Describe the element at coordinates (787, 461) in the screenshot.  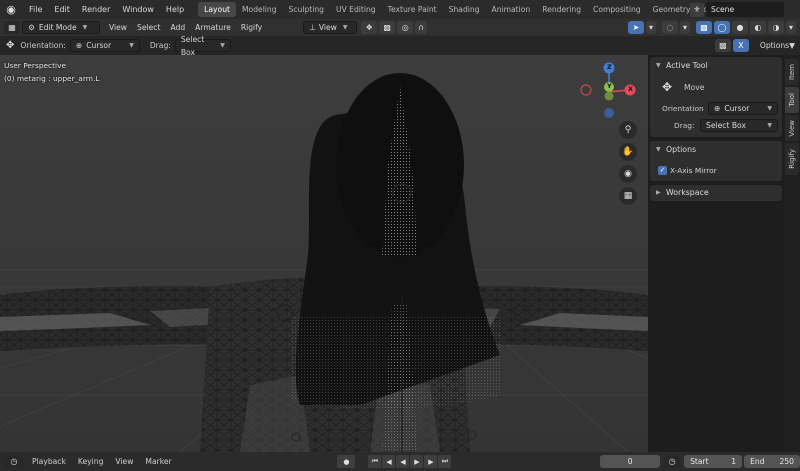
I see `end-value: 250` at that location.